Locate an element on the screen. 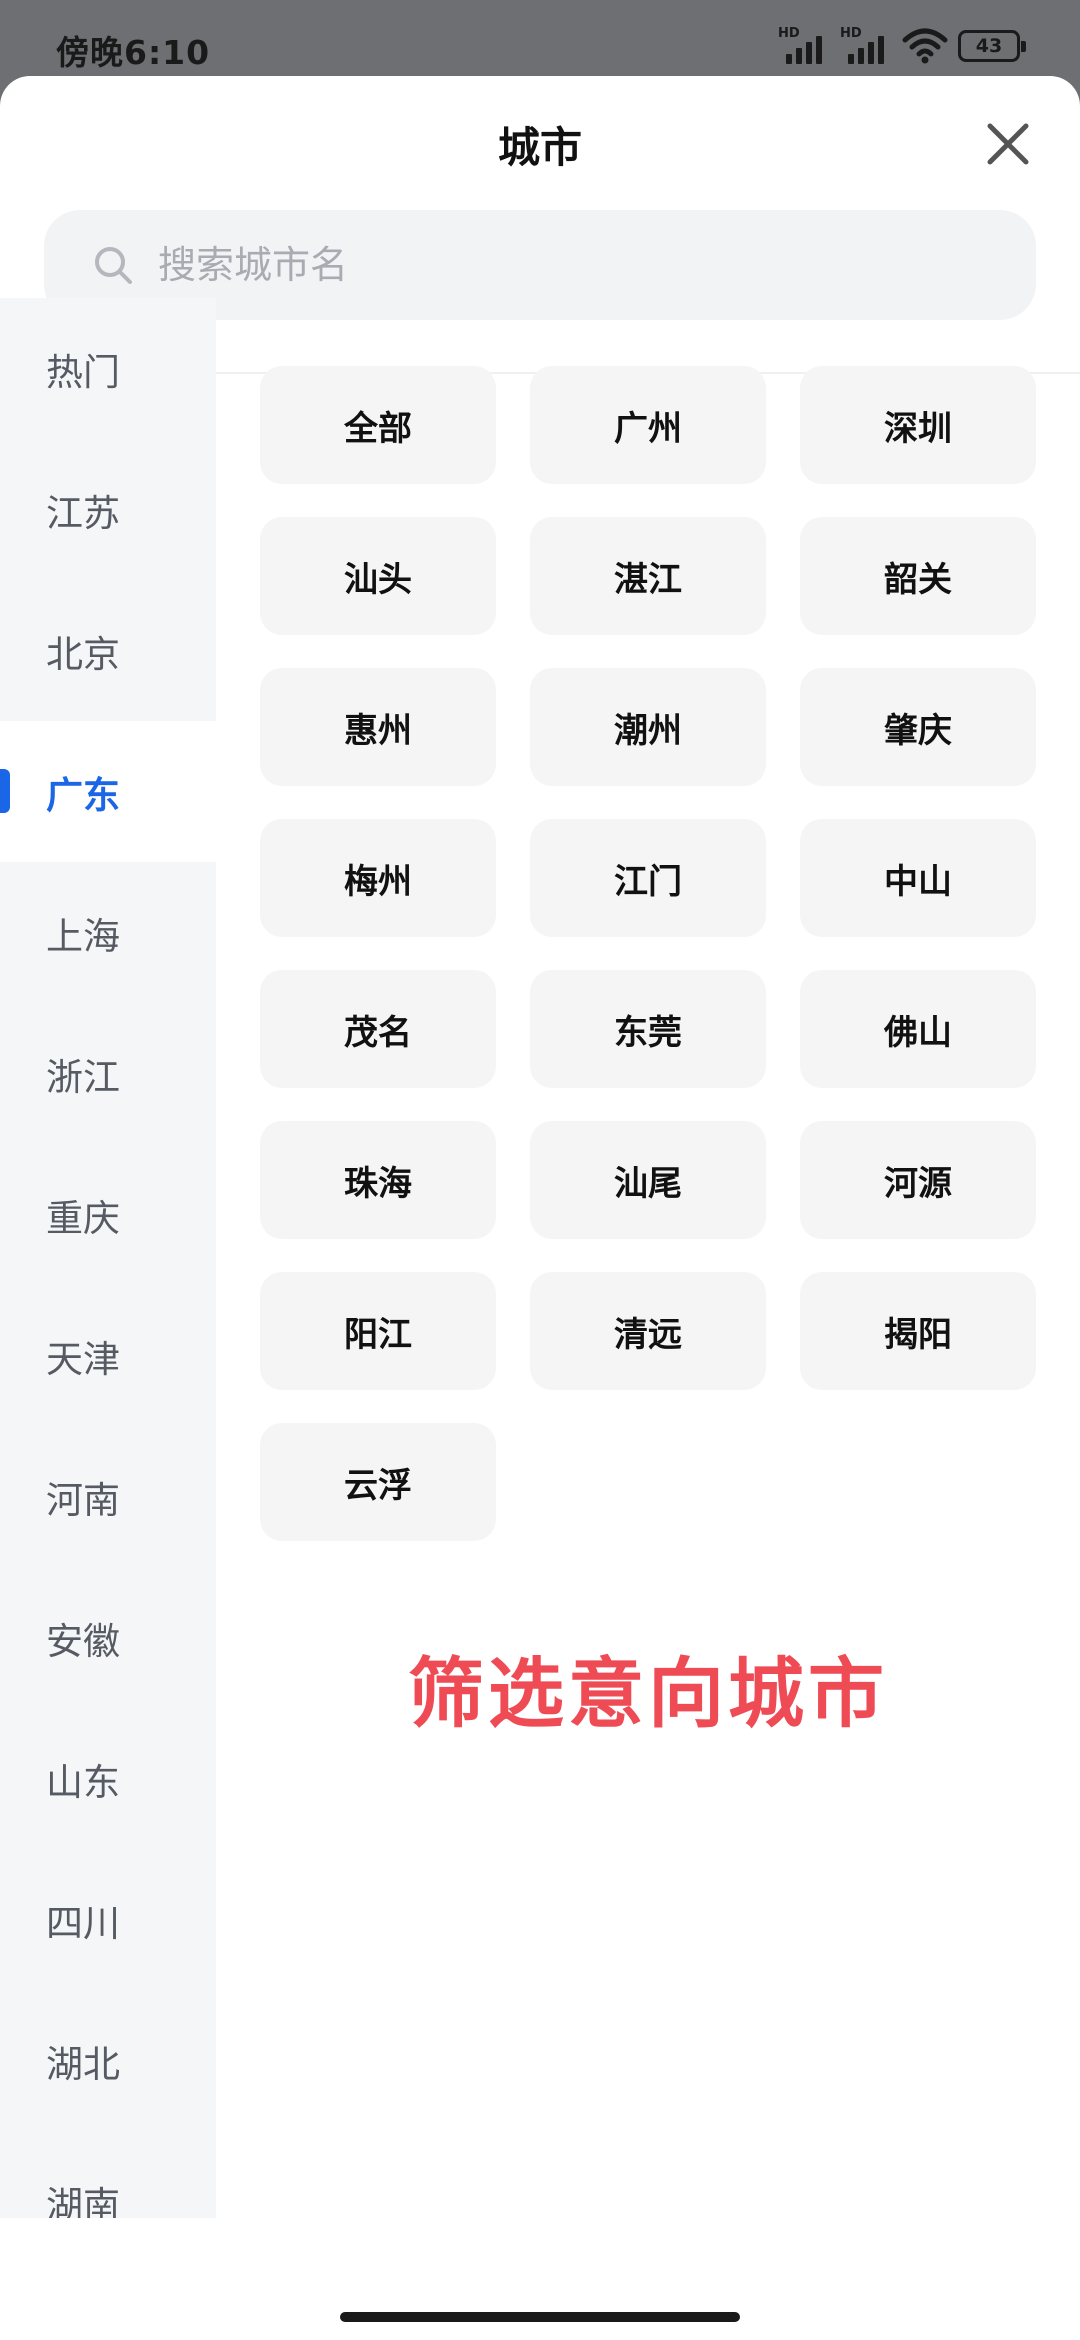  city-chip: 佛山 is located at coordinates (918, 1029).